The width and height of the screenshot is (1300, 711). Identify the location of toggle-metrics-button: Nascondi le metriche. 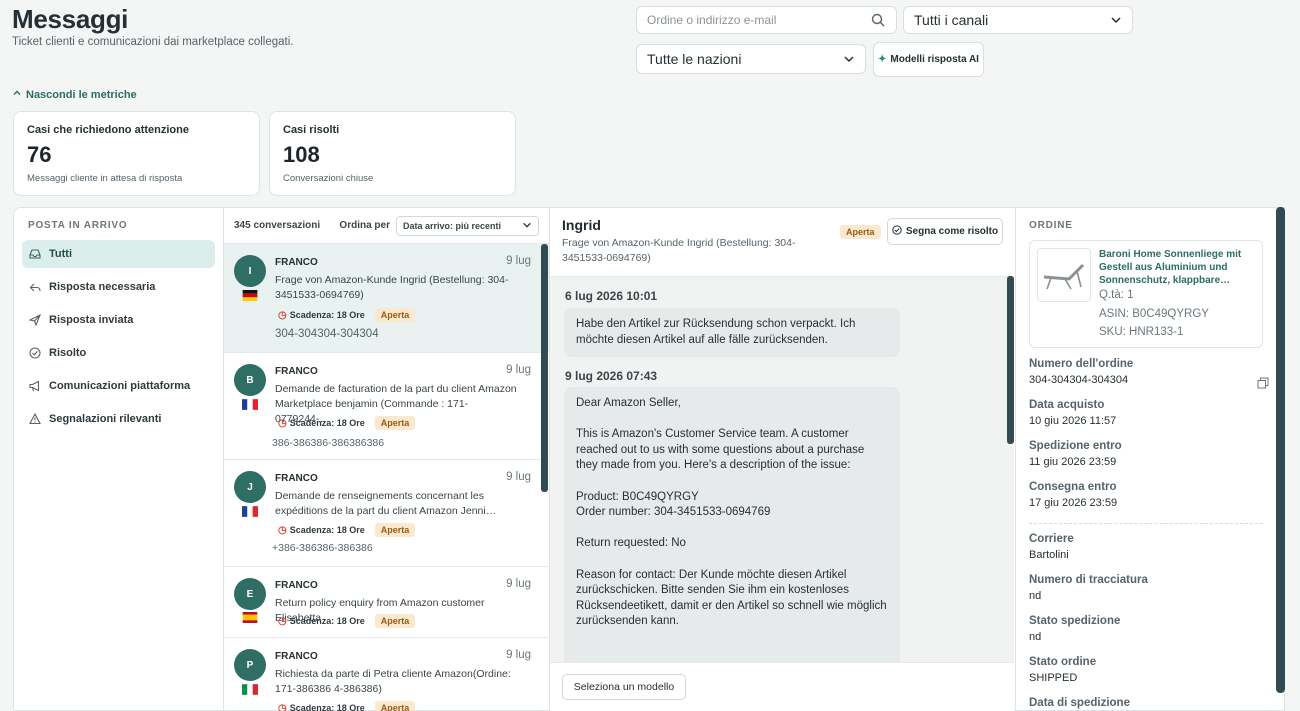
(74, 94).